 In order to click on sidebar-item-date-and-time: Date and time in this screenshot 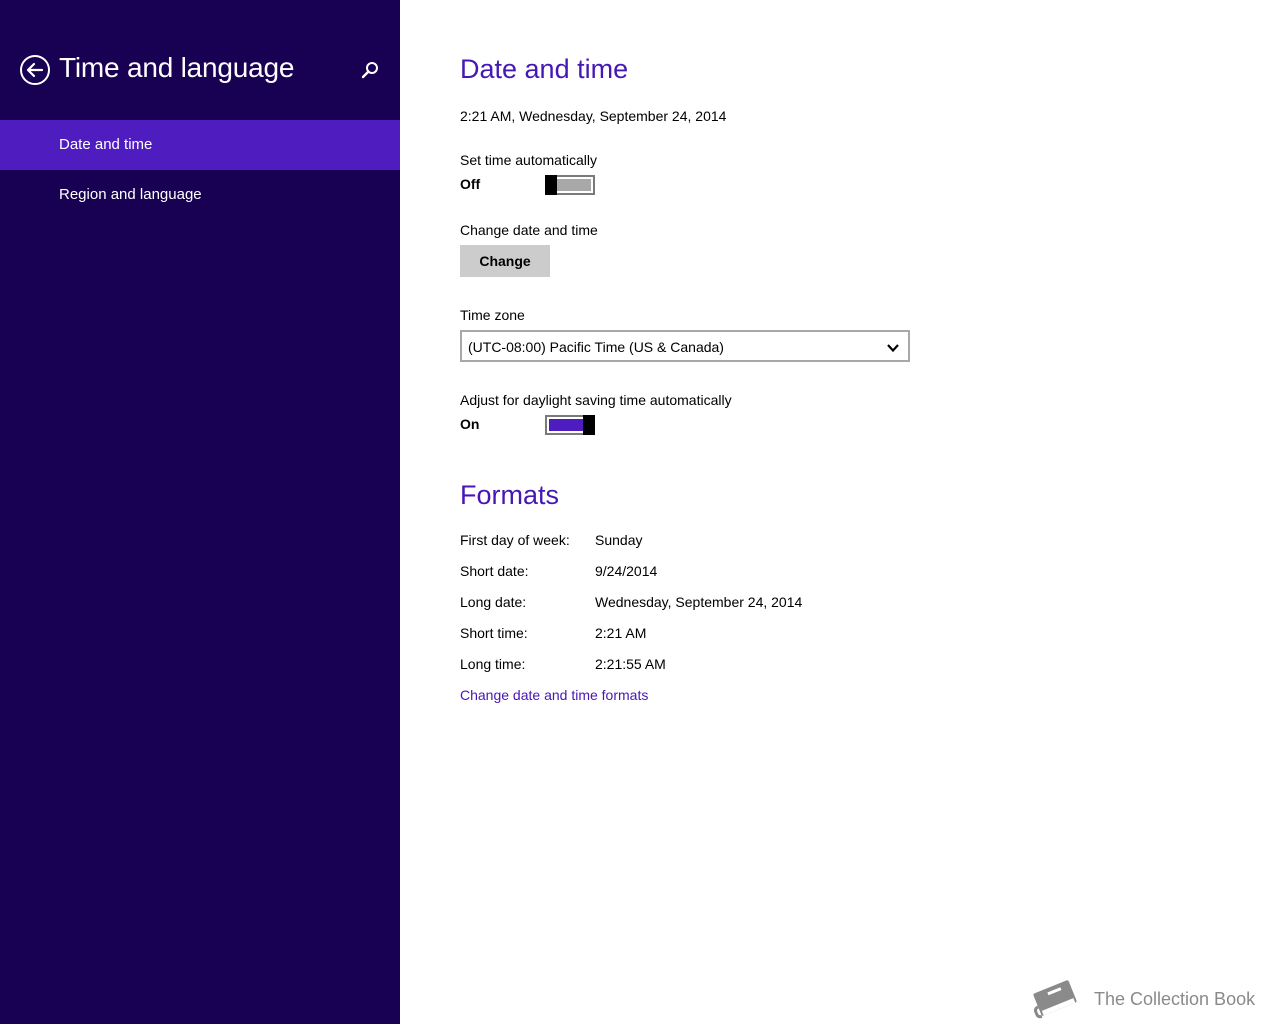, I will do `click(200, 145)`.